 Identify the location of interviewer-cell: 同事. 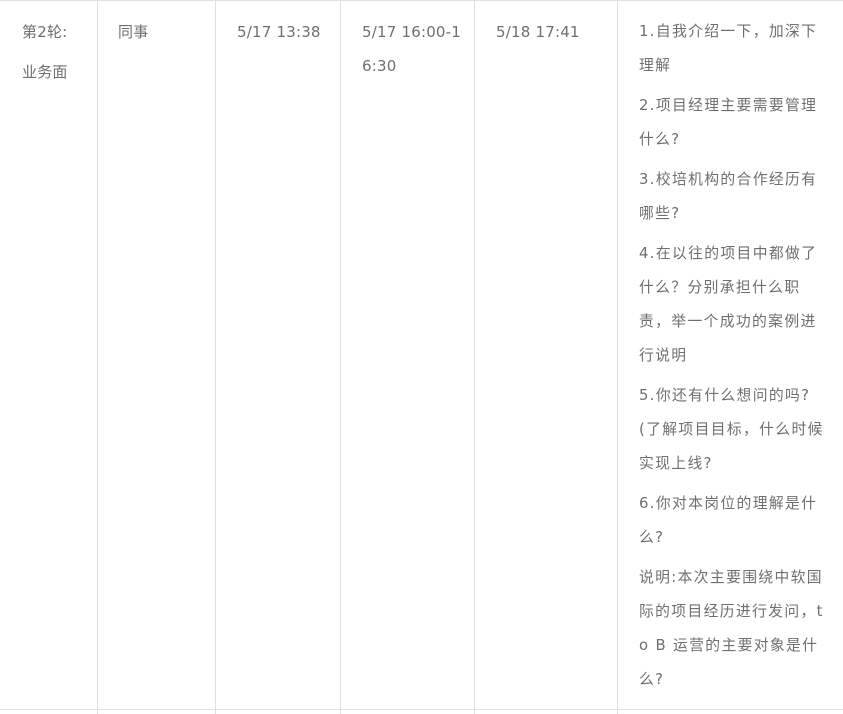
(133, 32).